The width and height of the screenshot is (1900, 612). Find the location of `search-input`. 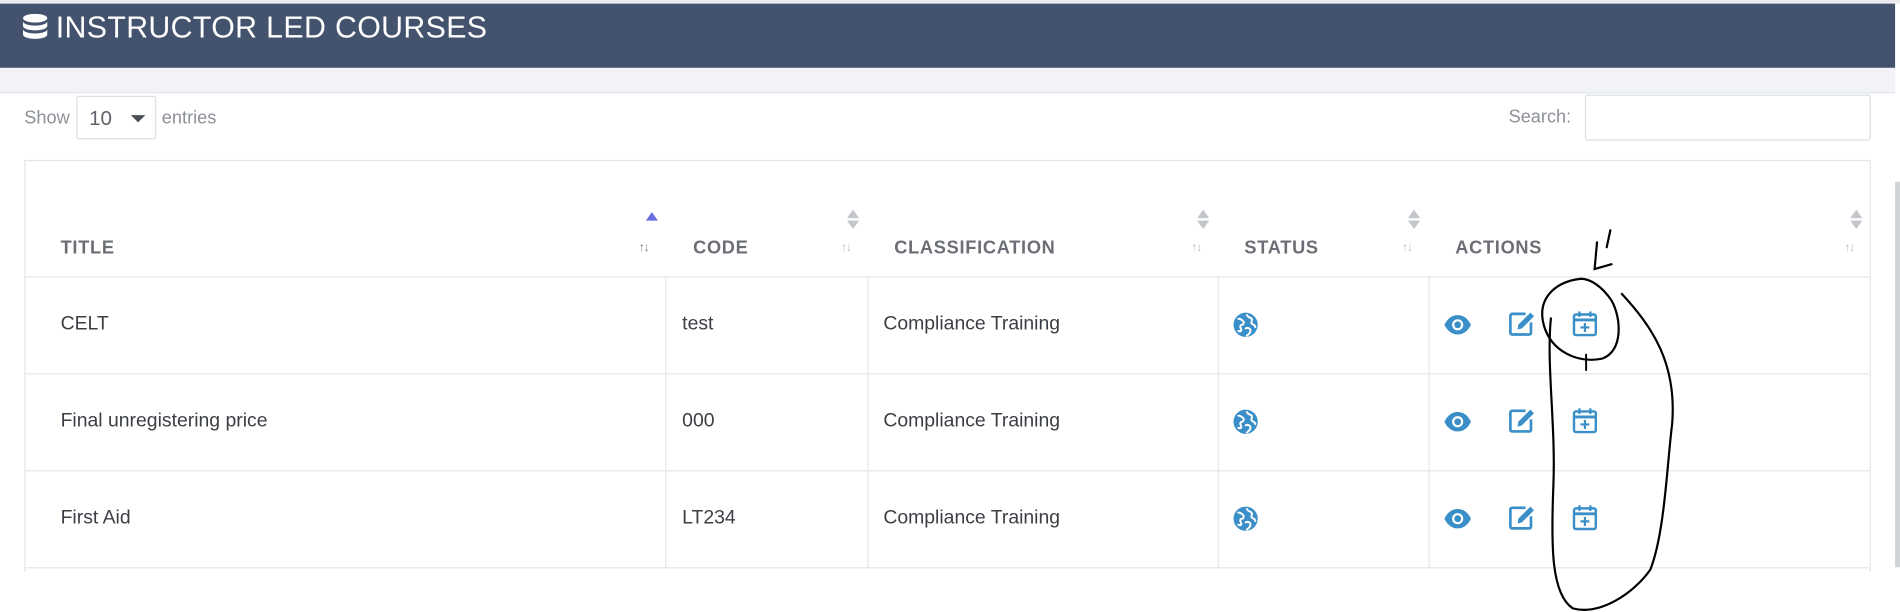

search-input is located at coordinates (1727, 117).